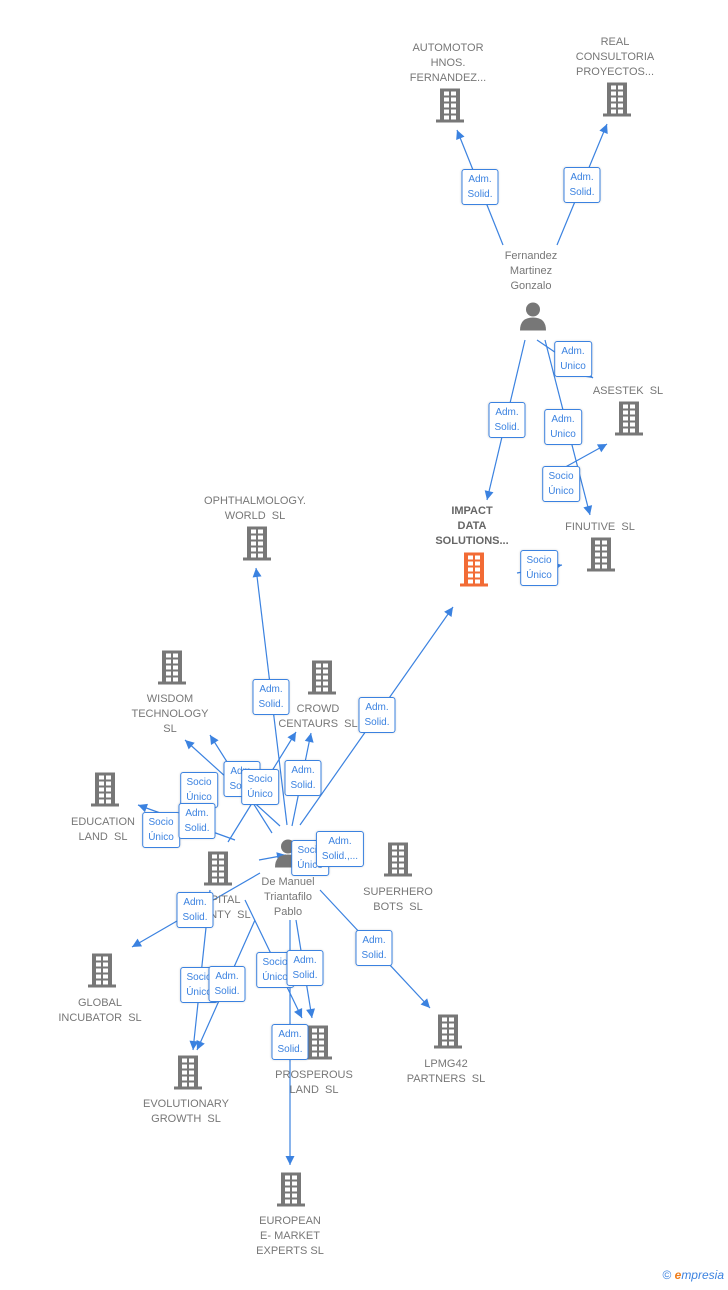 This screenshot has width=728, height=1290. I want to click on node-label-asestek: ASESTEK SL, so click(628, 391).